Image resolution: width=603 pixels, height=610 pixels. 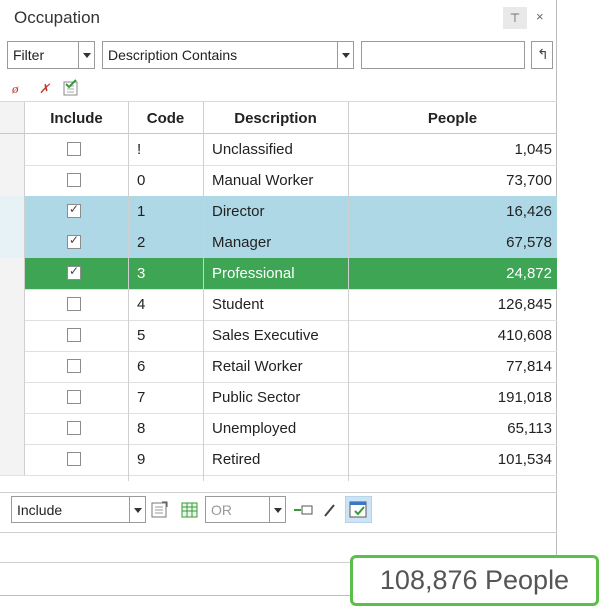 What do you see at coordinates (15, 88) in the screenshot?
I see `svg-text: ø` at bounding box center [15, 88].